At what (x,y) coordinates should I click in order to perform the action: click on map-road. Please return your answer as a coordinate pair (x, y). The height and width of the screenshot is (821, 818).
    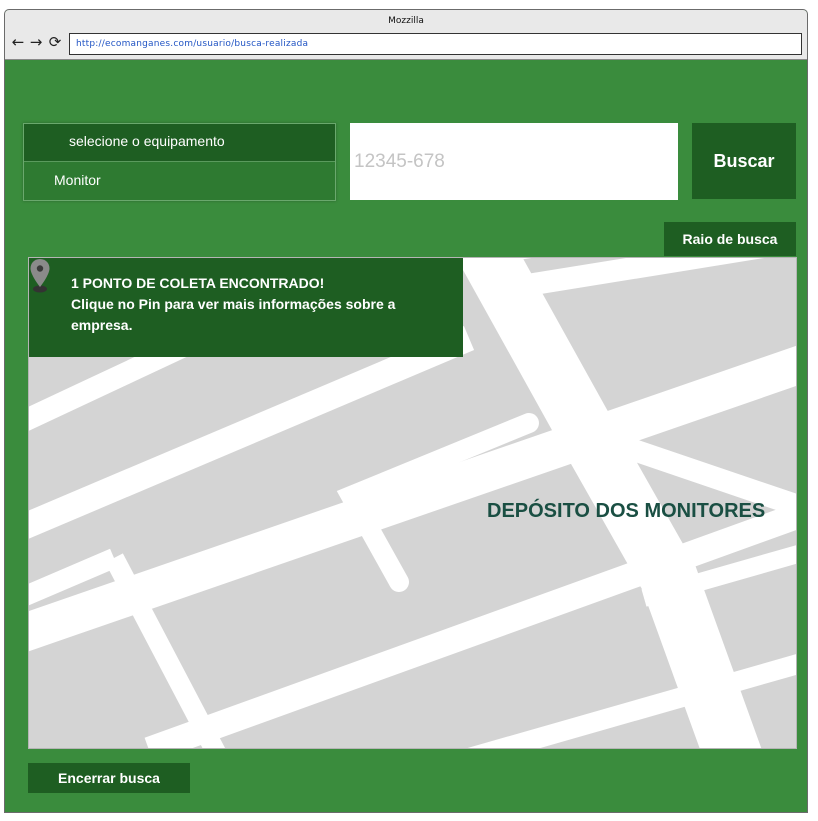
    Looking at the image, I should click on (636, 278).